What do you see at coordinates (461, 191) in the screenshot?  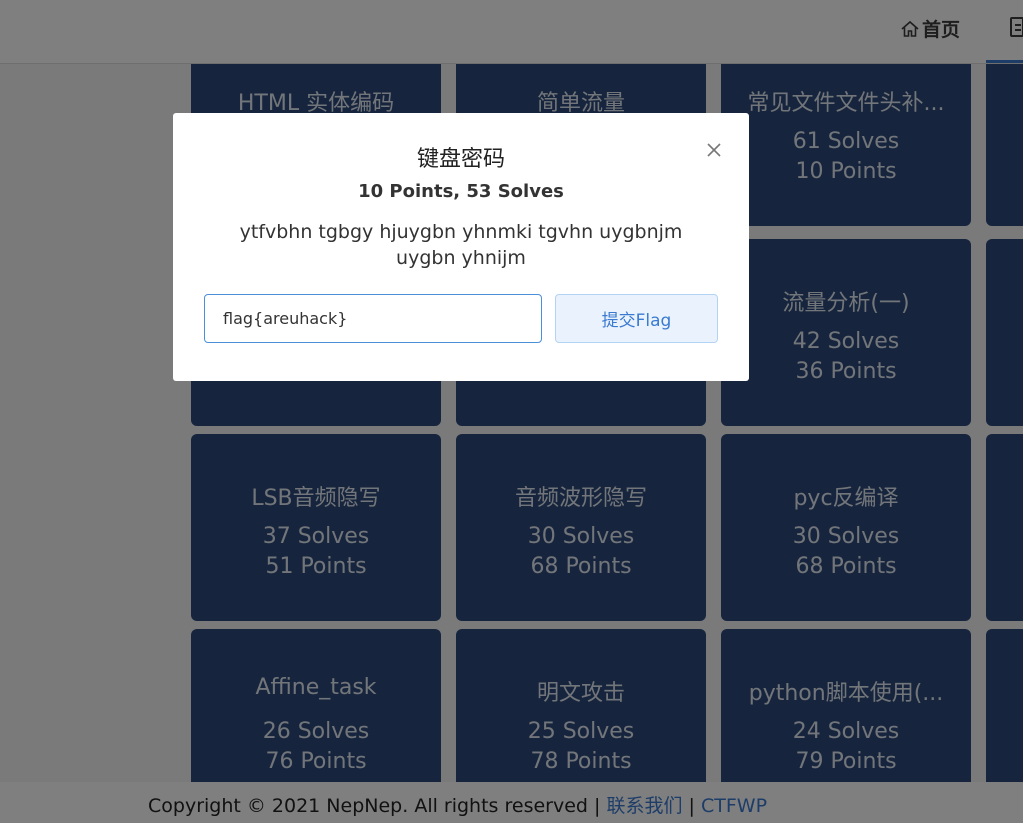 I see `challenge-meta: 10 Points, 53 Solves` at bounding box center [461, 191].